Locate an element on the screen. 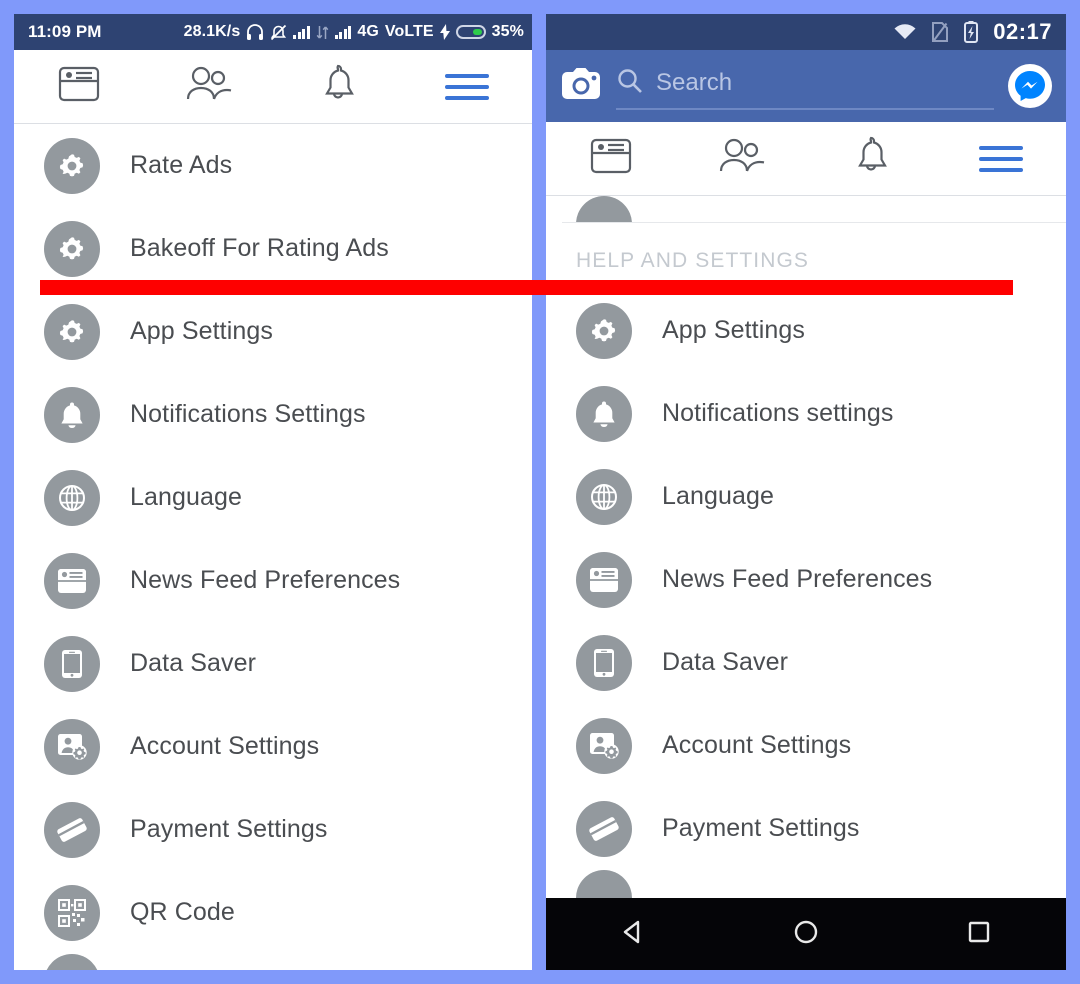  hamburger-icon is located at coordinates (1001, 158).